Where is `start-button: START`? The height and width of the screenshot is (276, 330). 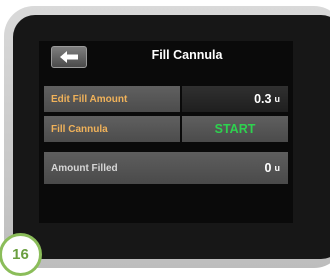
start-button: START is located at coordinates (235, 129).